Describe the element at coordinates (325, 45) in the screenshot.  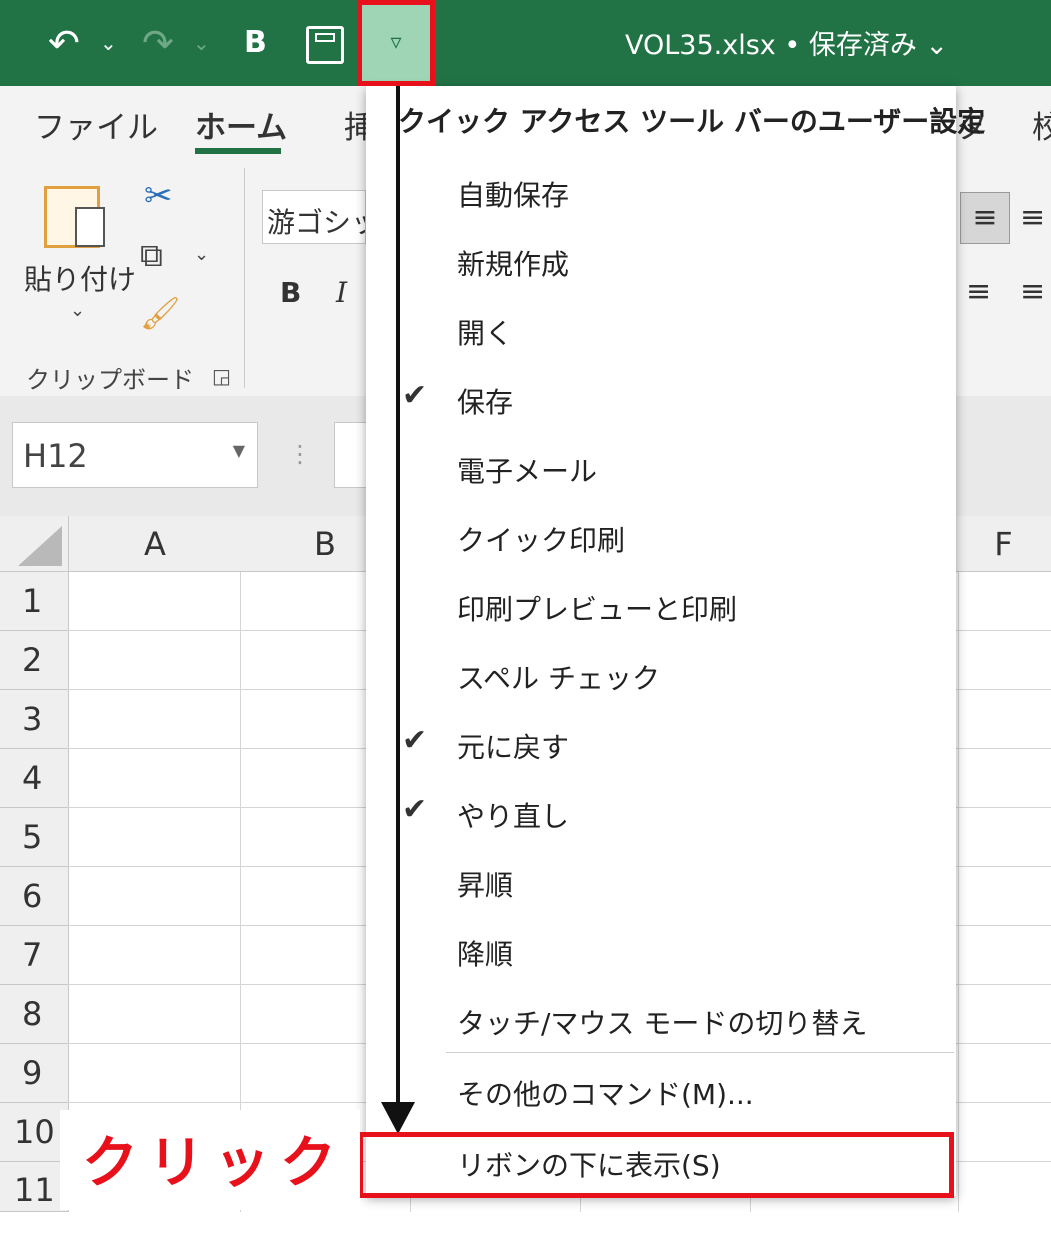
I see `save-sync-icon` at that location.